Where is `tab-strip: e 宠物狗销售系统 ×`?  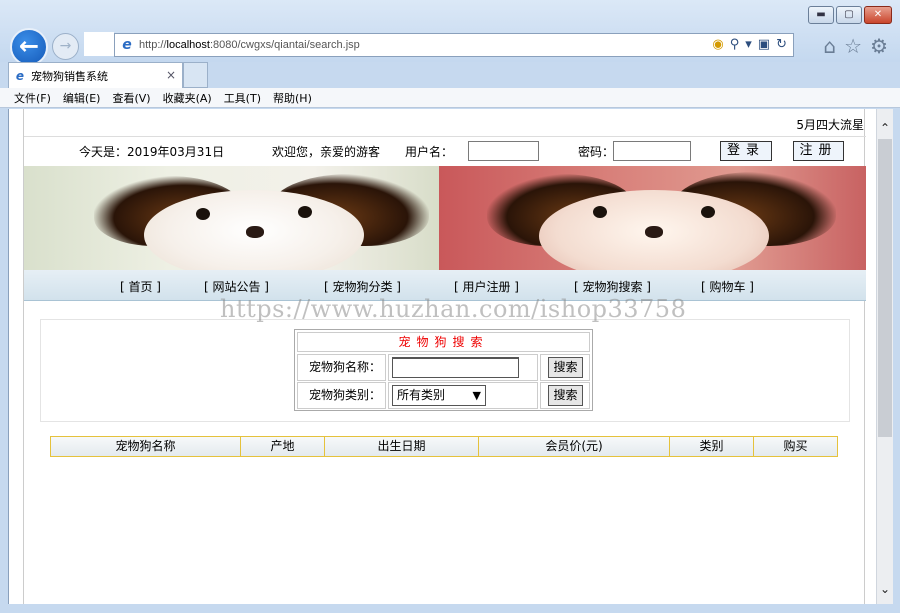
tab-strip: e 宠物狗销售系统 × is located at coordinates (450, 75).